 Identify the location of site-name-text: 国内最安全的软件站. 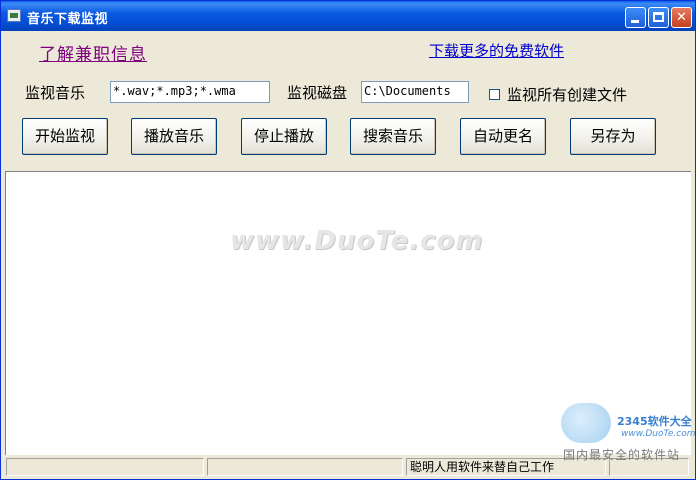
(622, 455).